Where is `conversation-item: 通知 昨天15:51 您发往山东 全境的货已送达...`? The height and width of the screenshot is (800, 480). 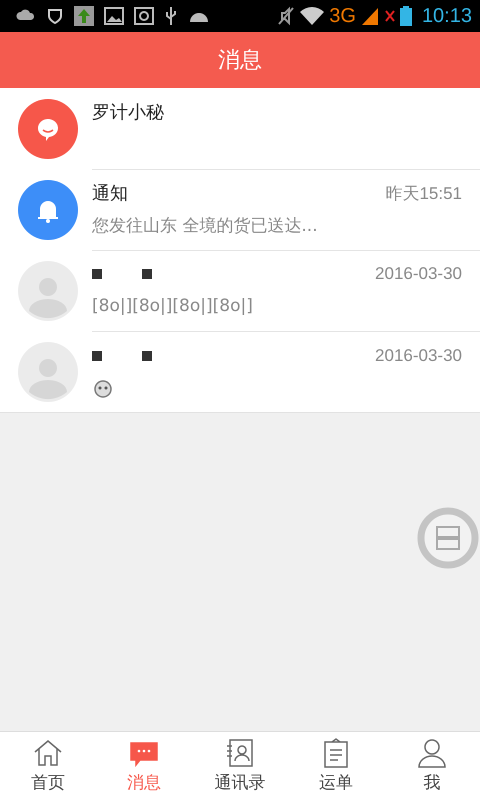 conversation-item: 通知 昨天15:51 您发往山东 全境的货已送达... is located at coordinates (240, 209).